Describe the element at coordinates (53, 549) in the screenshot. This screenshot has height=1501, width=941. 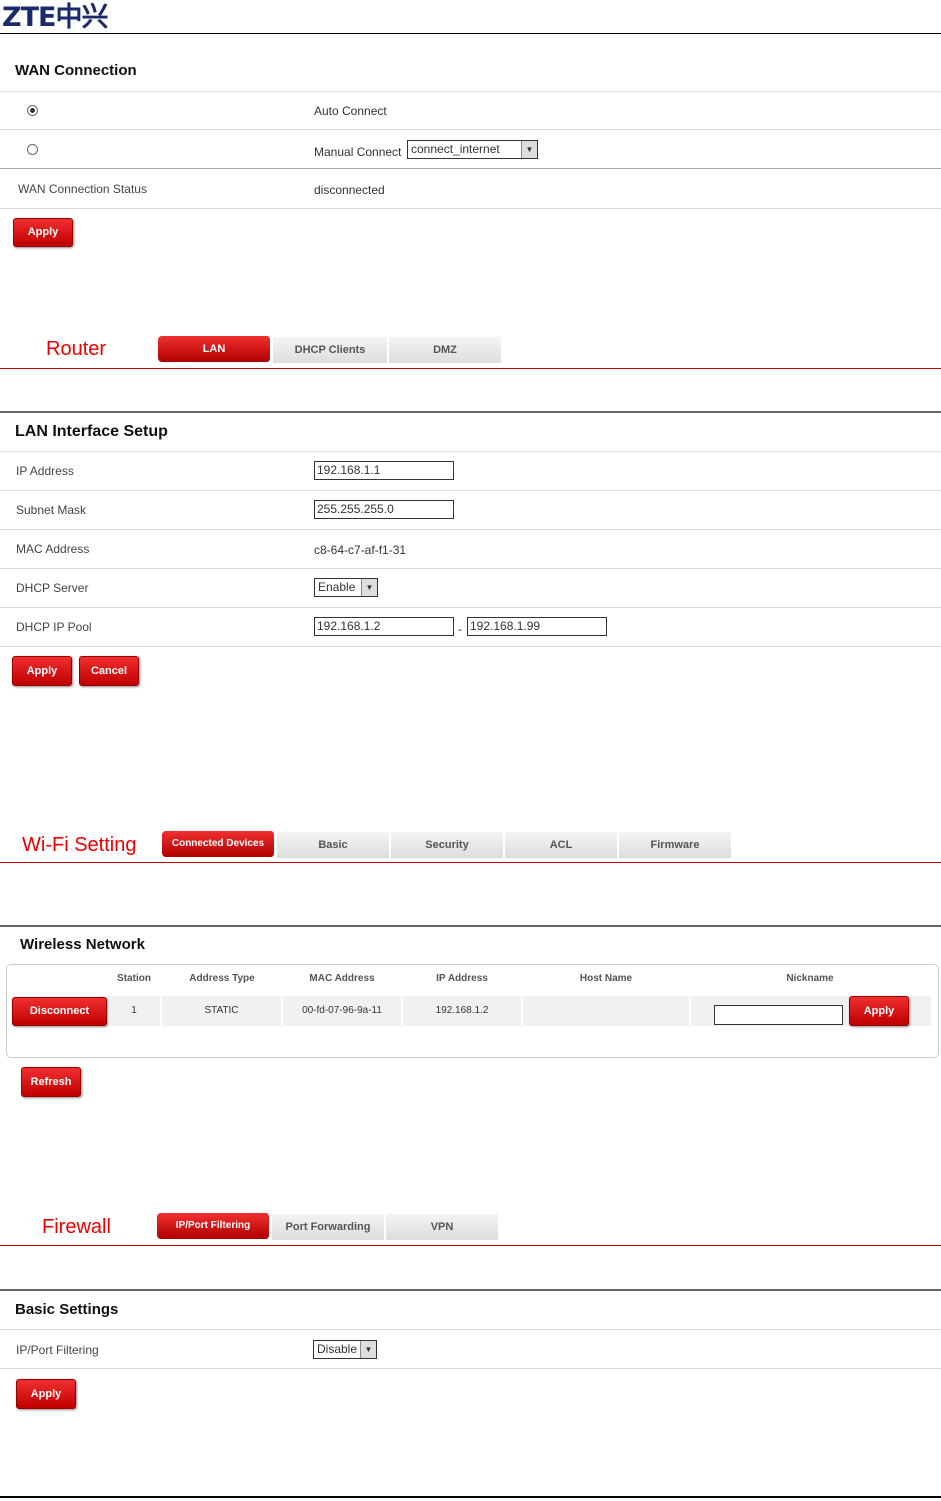
I see `mac-address-label: MAC Address` at that location.